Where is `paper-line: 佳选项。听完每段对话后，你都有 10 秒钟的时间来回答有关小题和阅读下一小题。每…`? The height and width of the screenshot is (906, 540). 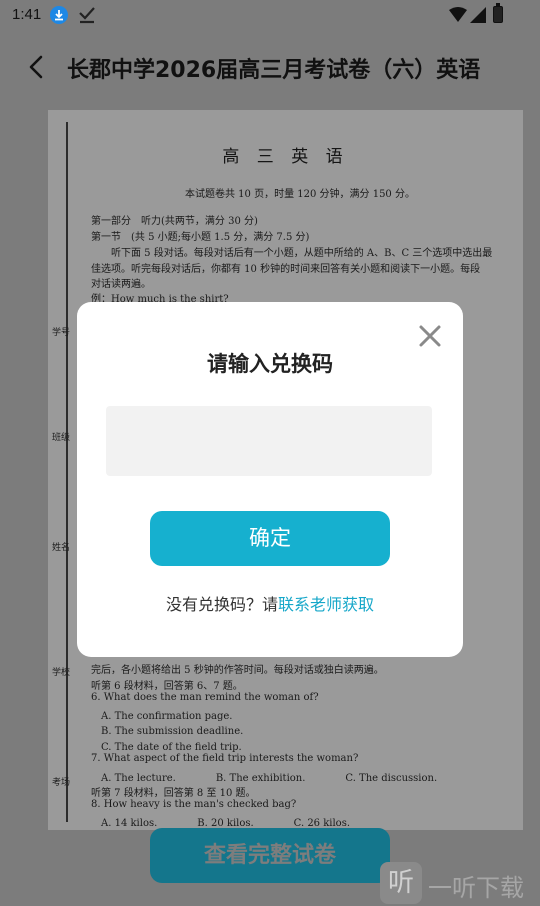 paper-line: 佳选项。听完每段对话后，你都有 10 秒钟的时间来回答有关小题和阅读下一小题。每… is located at coordinates (286, 269).